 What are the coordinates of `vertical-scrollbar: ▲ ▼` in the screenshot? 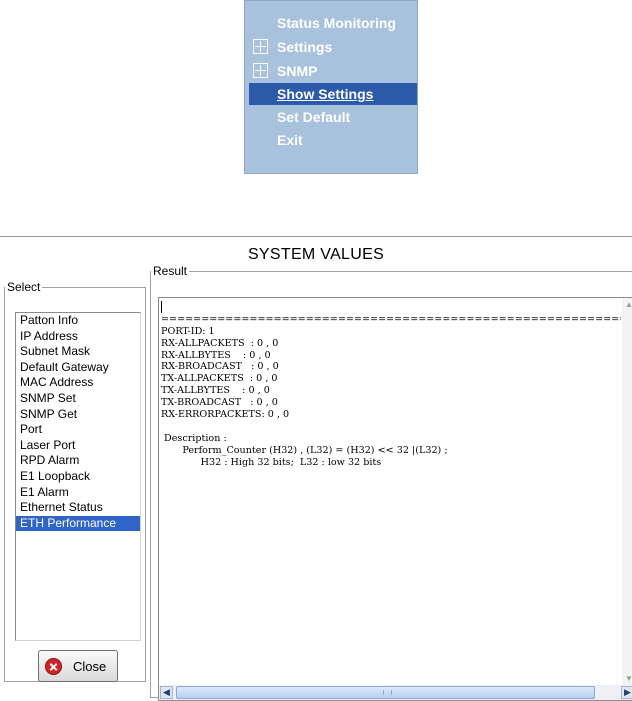 It's located at (627, 491).